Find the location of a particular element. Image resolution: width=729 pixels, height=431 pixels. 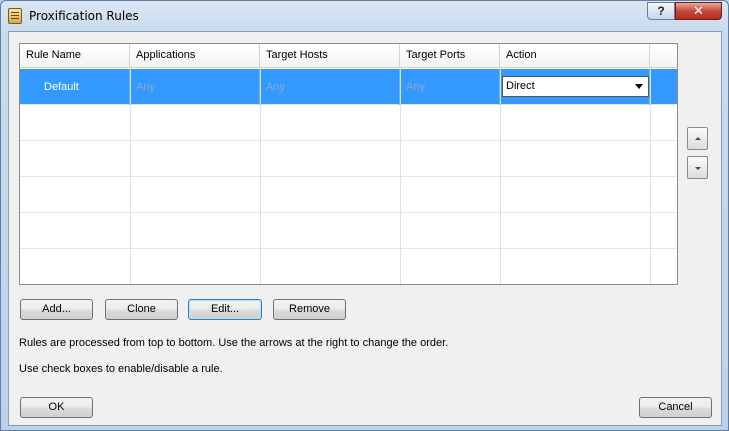

table-row-default: Default Any Any Any Direct is located at coordinates (348, 87).